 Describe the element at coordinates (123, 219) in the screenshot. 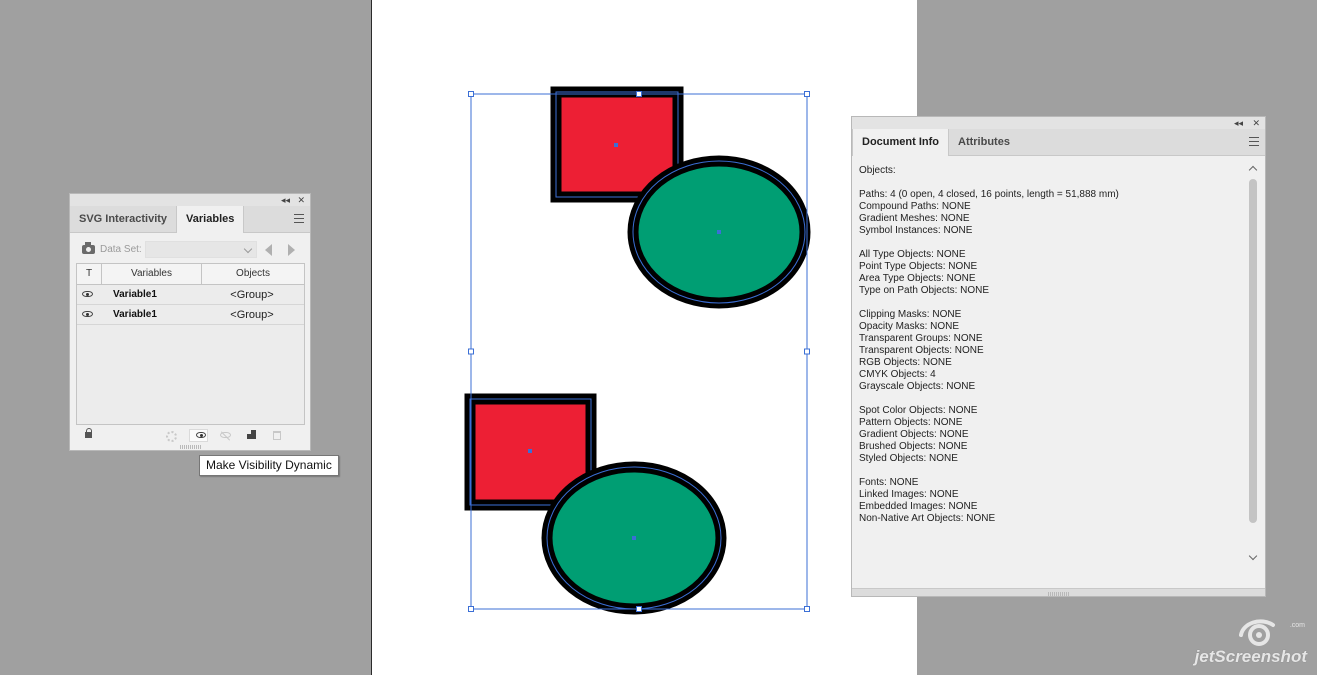

I see `tab-svg-interactivity: SVG Interactivity` at that location.